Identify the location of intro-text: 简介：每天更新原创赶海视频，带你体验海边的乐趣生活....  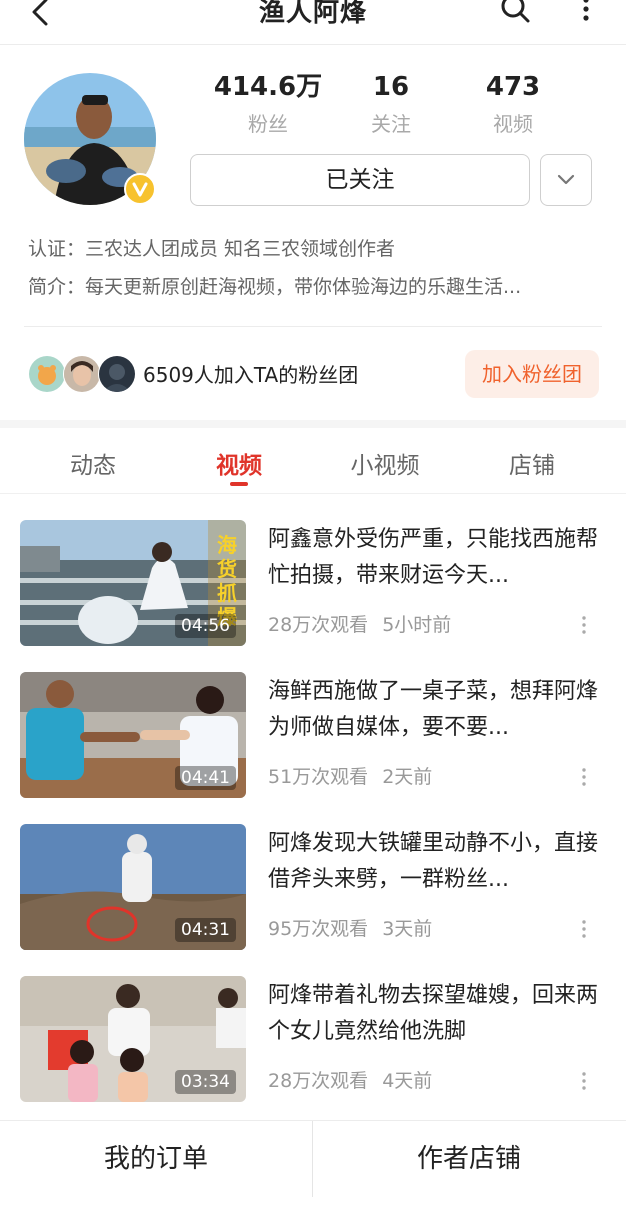
(318, 285).